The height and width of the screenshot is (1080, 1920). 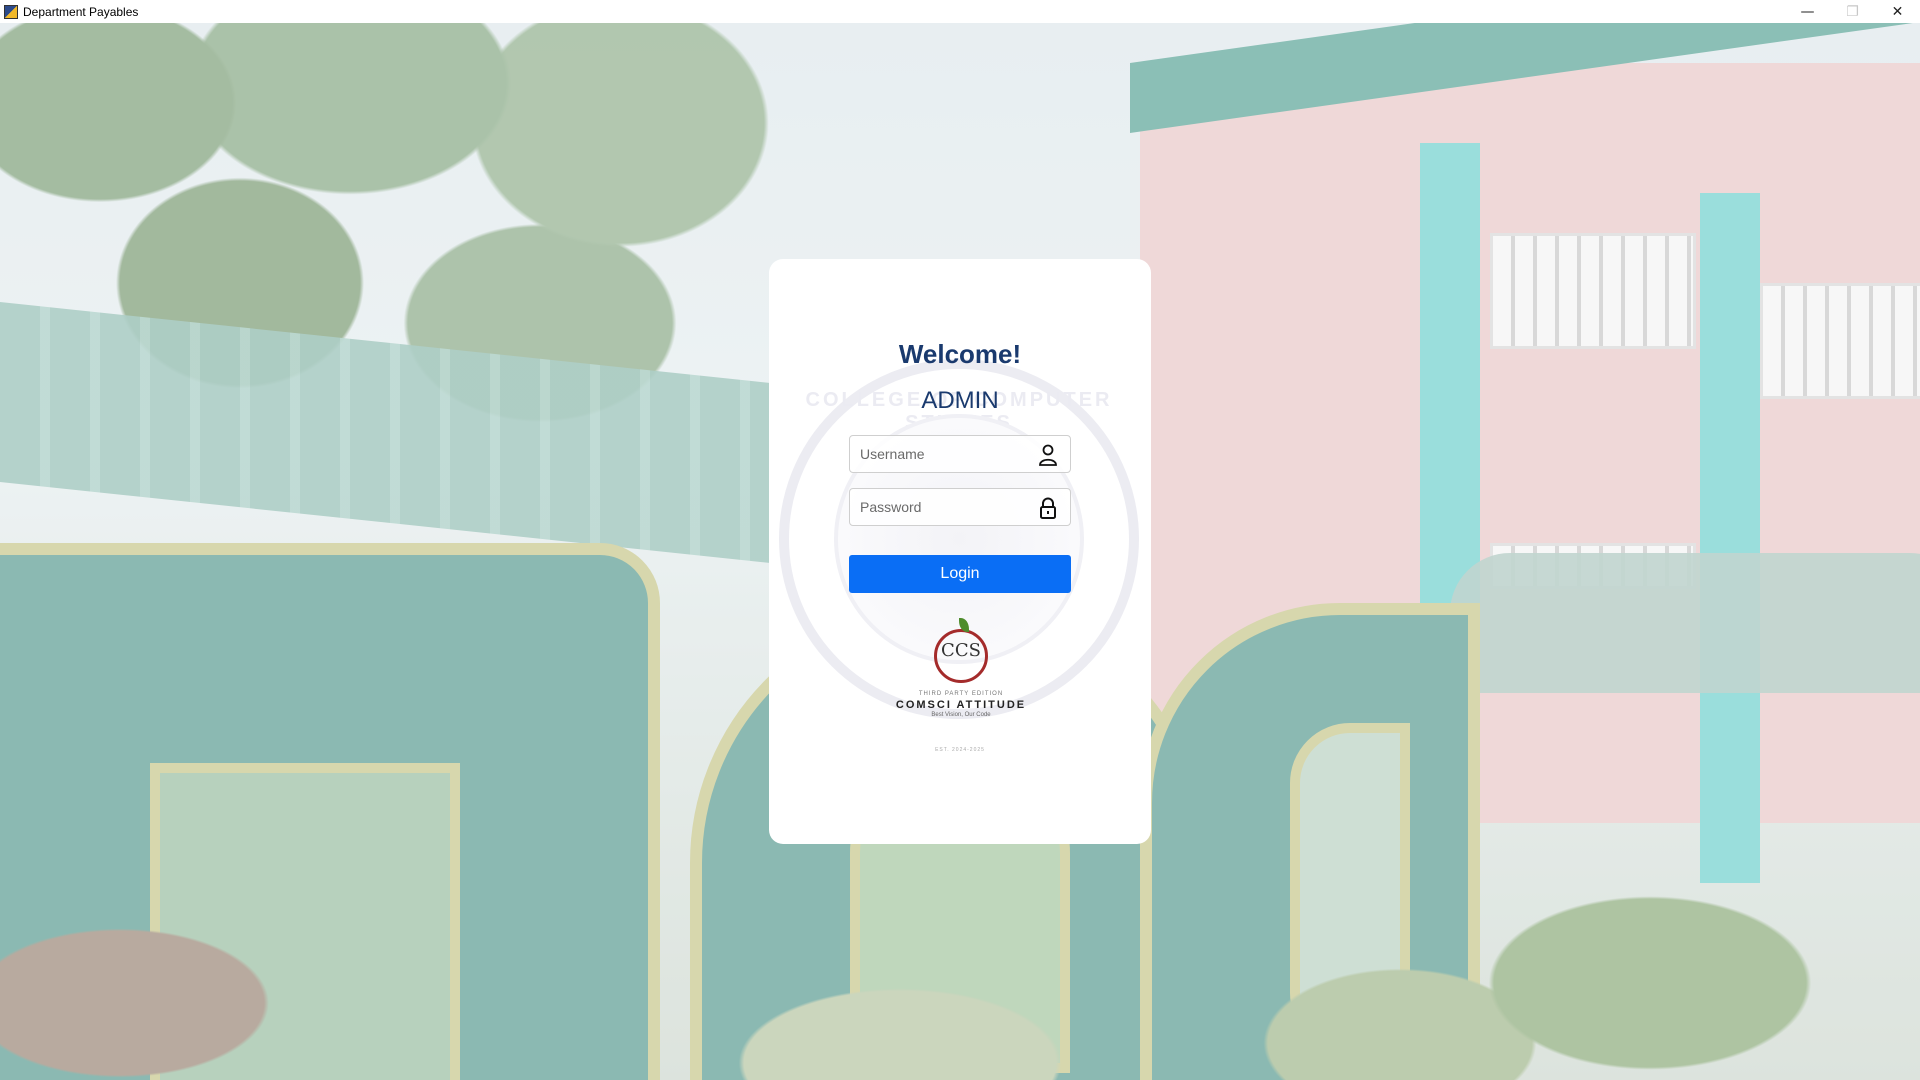 I want to click on logo-tagline: THIRD PARTY EDITION, so click(x=961, y=694).